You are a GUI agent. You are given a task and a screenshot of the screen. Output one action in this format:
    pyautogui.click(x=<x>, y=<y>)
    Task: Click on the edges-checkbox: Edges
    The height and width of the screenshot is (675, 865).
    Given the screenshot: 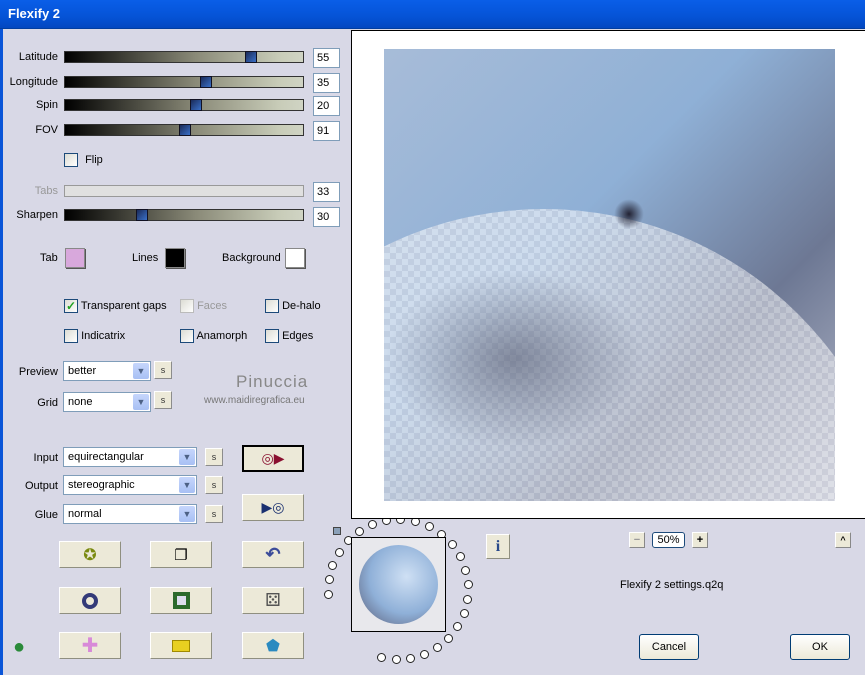 What is the action you would take?
    pyautogui.click(x=289, y=336)
    